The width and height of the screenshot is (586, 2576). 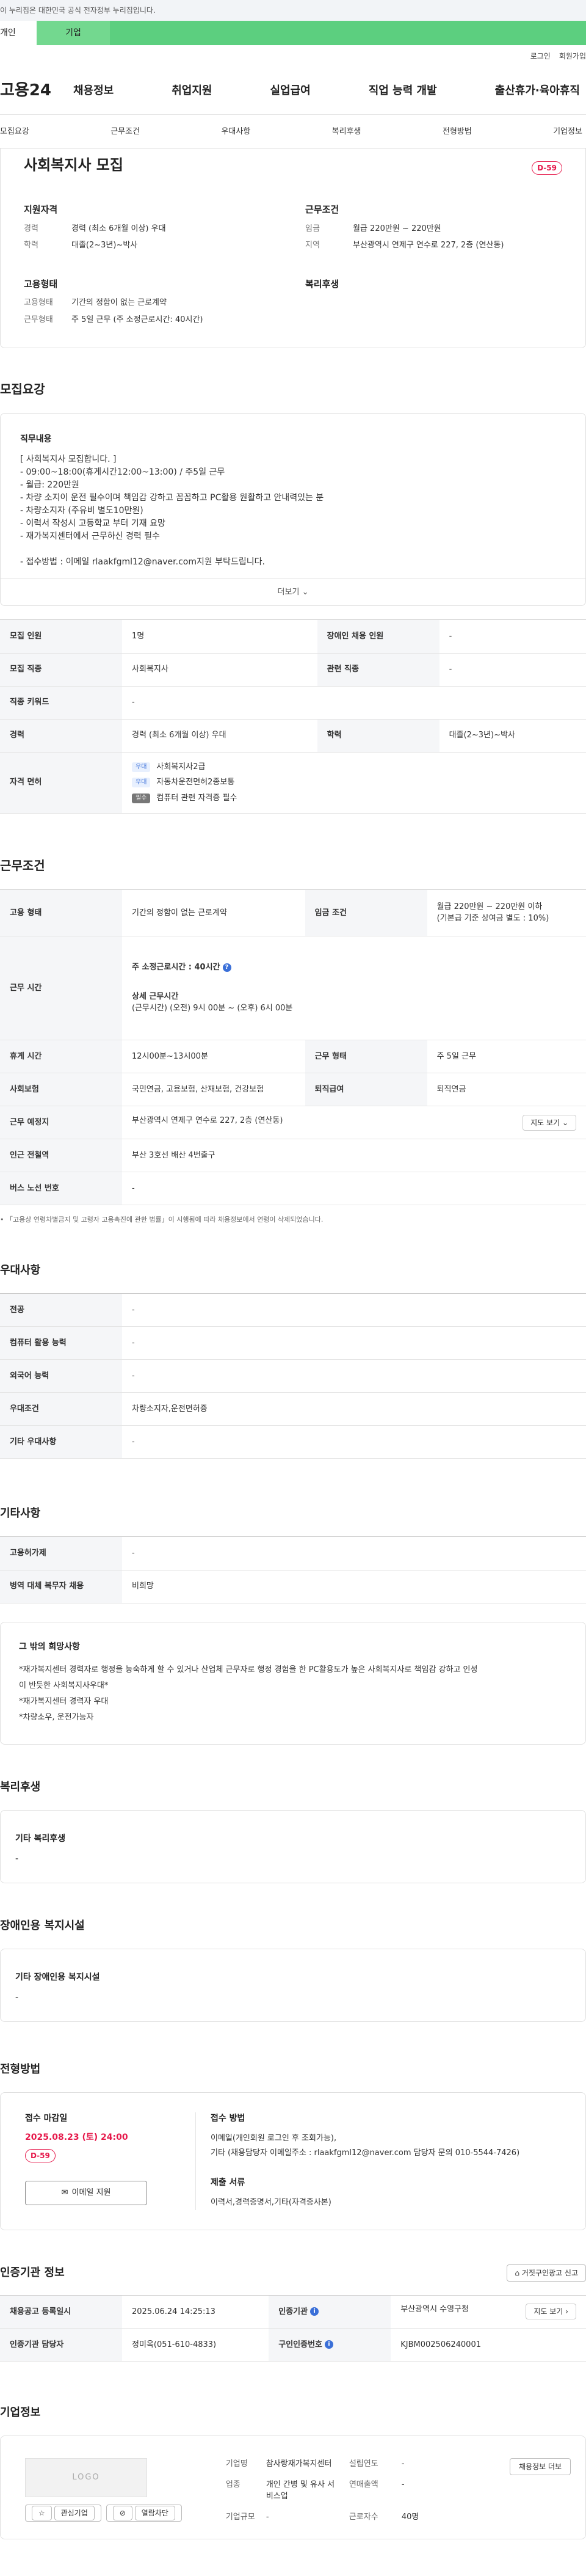 What do you see at coordinates (403, 91) in the screenshot?
I see `nav-training: 직업 능력 개발` at bounding box center [403, 91].